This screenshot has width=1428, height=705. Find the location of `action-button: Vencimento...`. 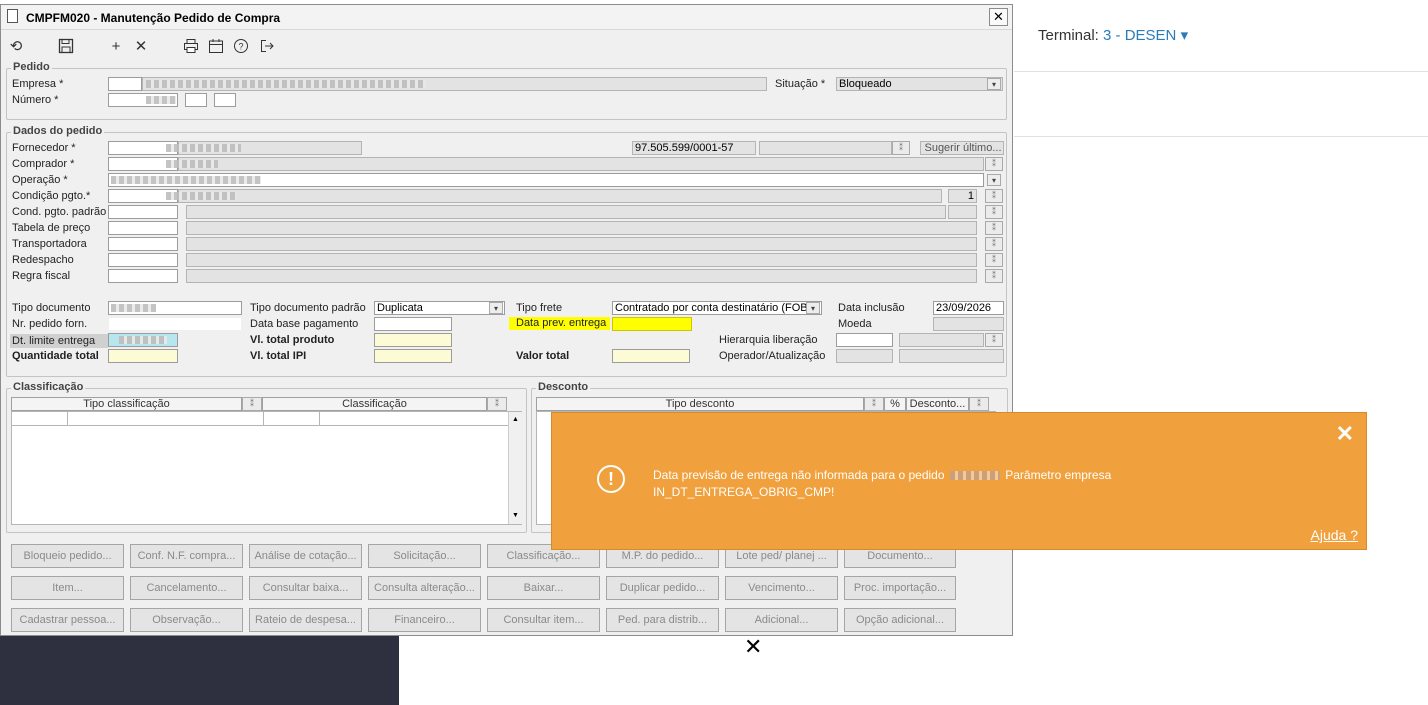

action-button: Vencimento... is located at coordinates (781, 588).